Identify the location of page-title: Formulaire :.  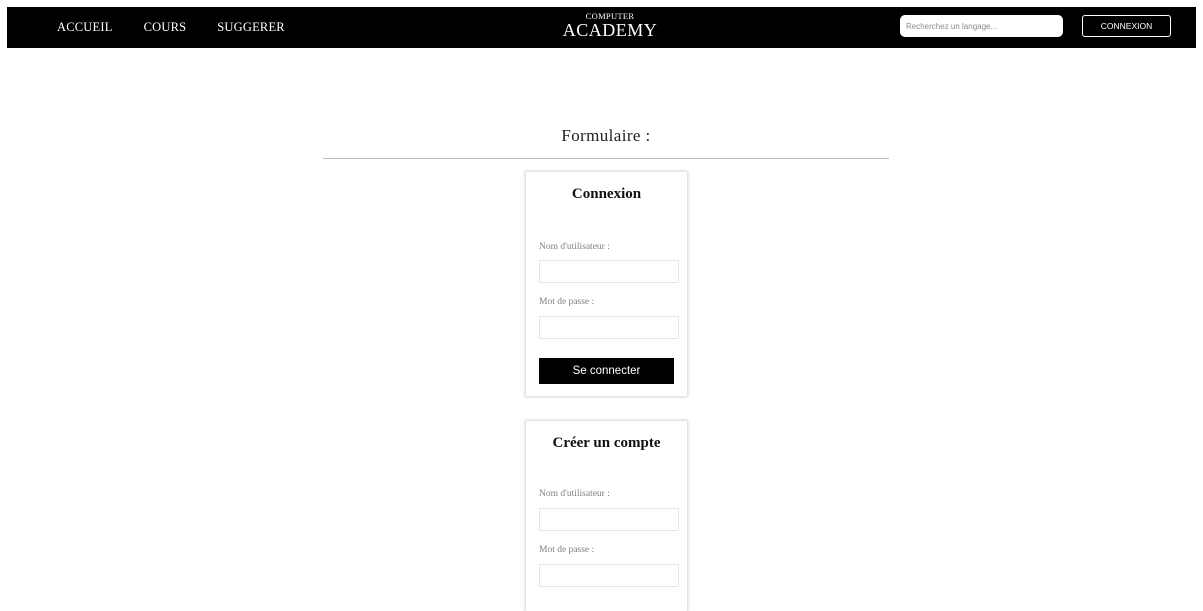
(606, 135).